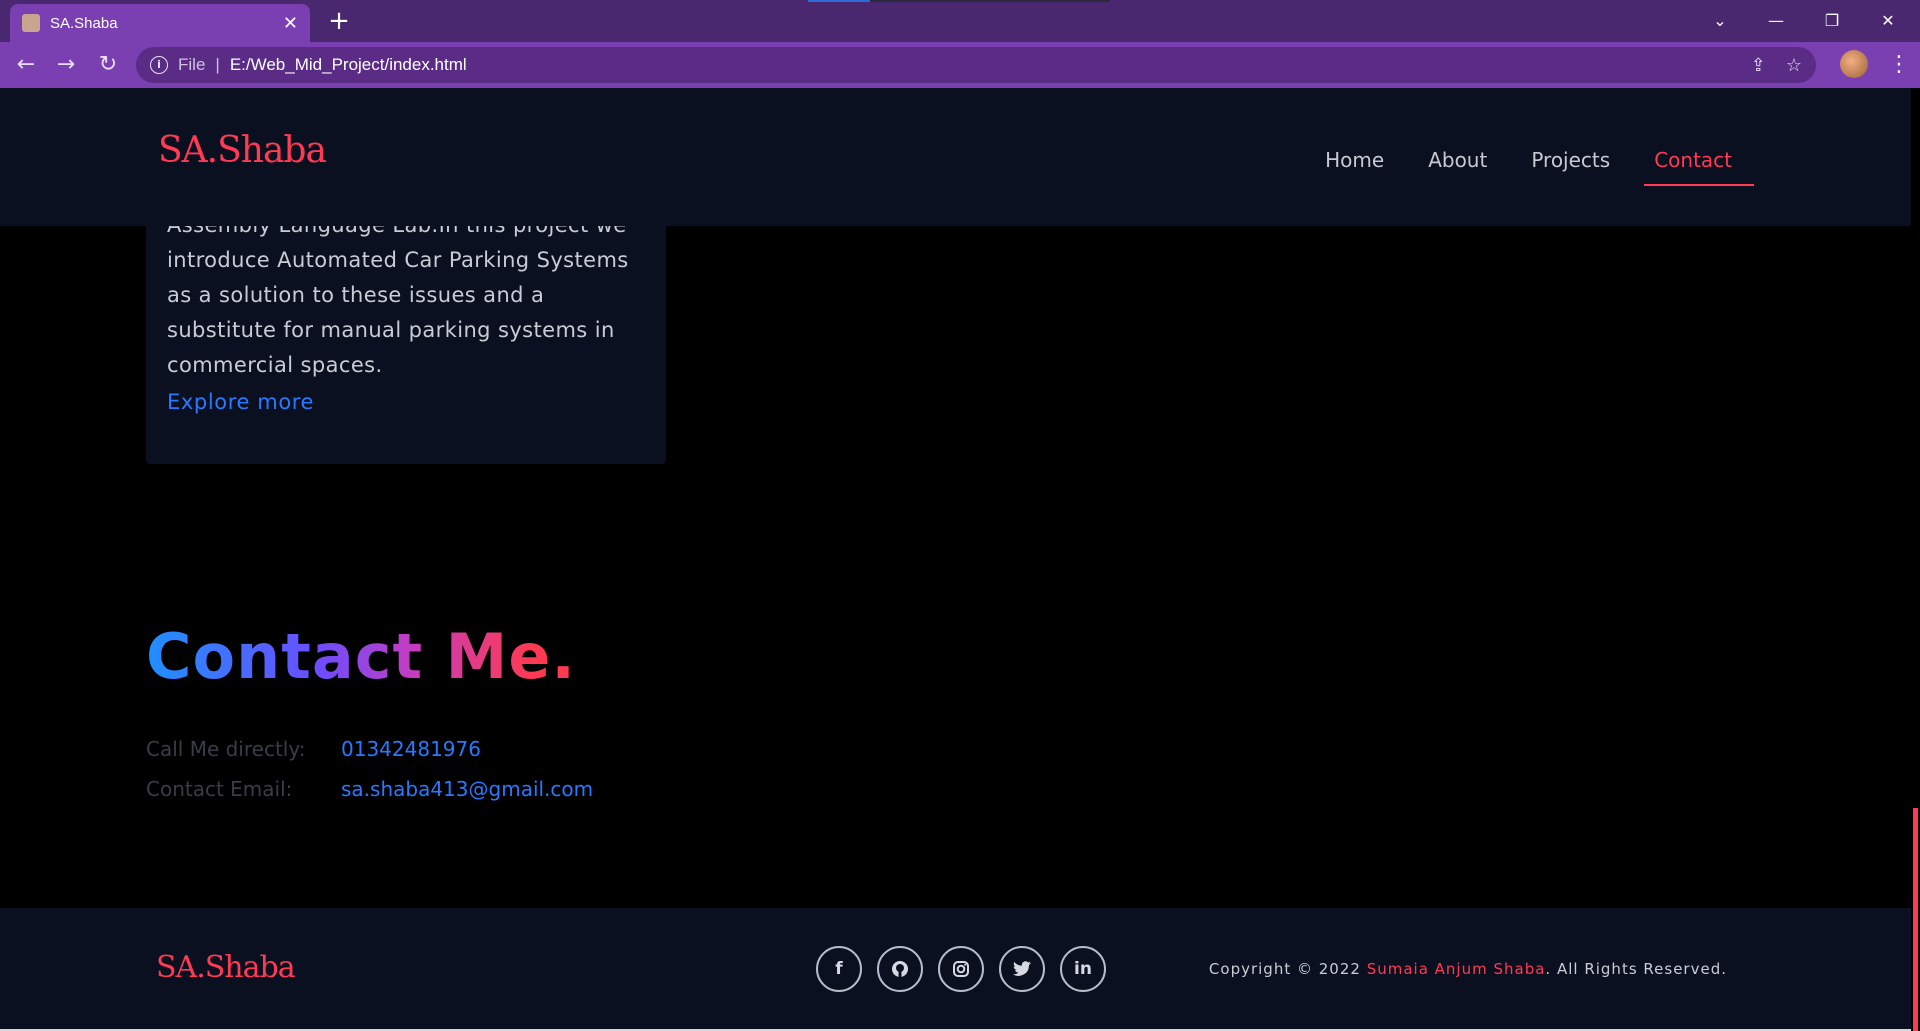  Describe the element at coordinates (84, 23) in the screenshot. I see `tab-title: SA.Shaba` at that location.